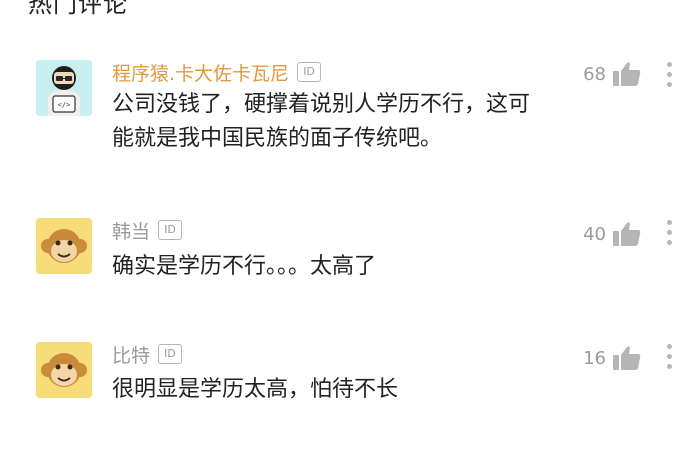 The width and height of the screenshot is (700, 458). I want to click on username: 韩当, so click(131, 230).